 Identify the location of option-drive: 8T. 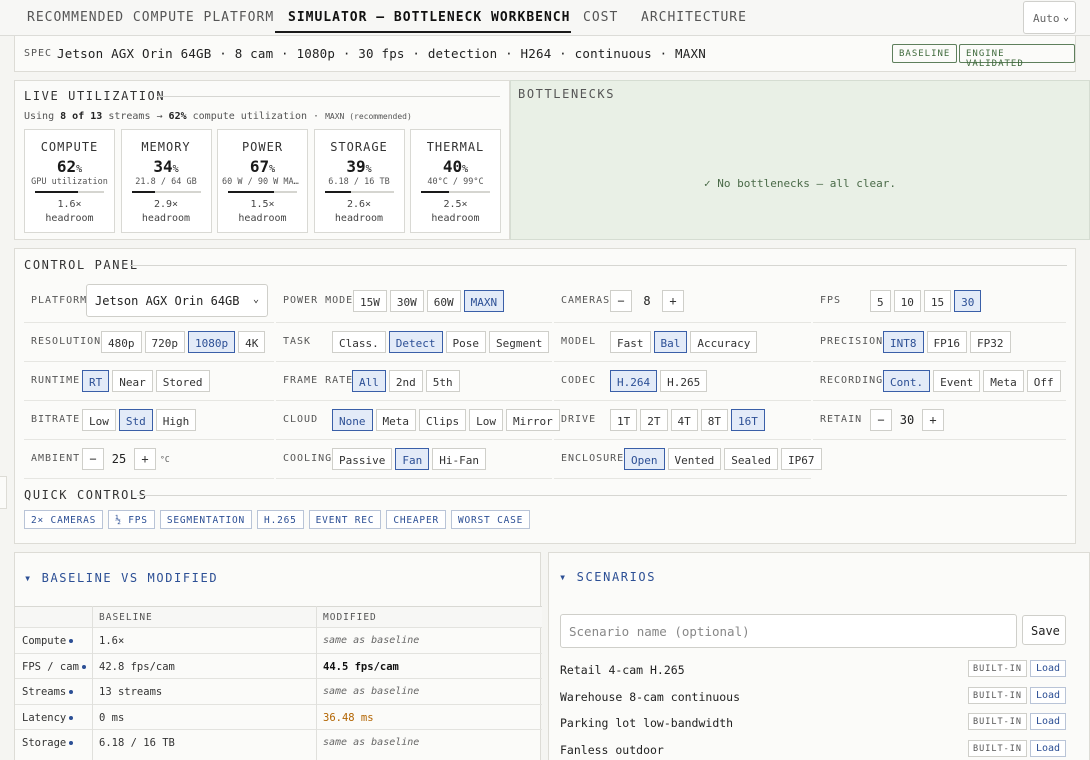
(714, 420).